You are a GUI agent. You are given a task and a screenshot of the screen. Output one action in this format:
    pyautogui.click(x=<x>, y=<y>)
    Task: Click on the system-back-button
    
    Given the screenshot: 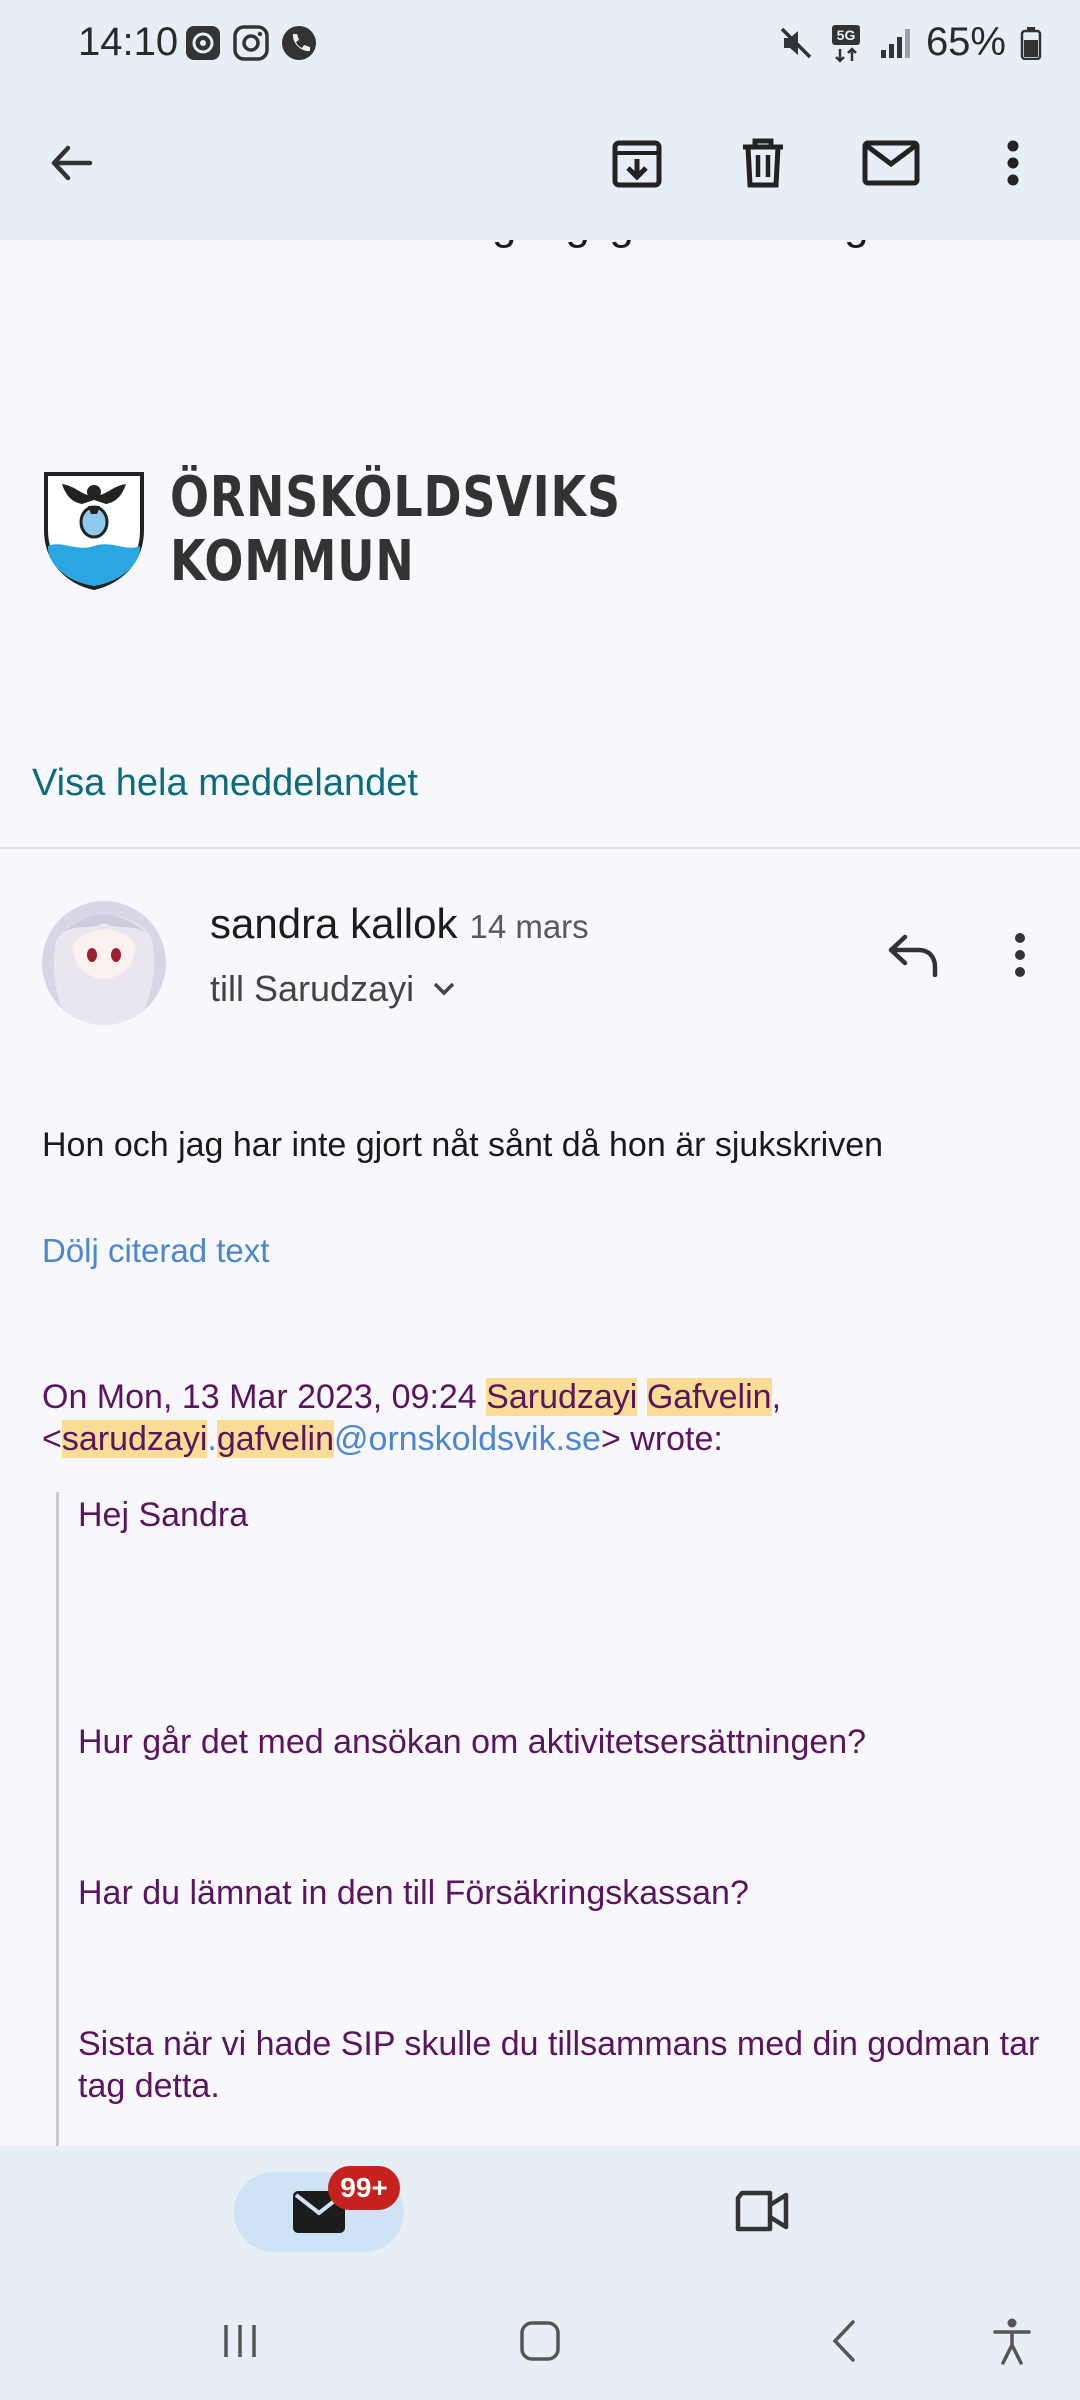 What is the action you would take?
    pyautogui.click(x=844, y=2341)
    